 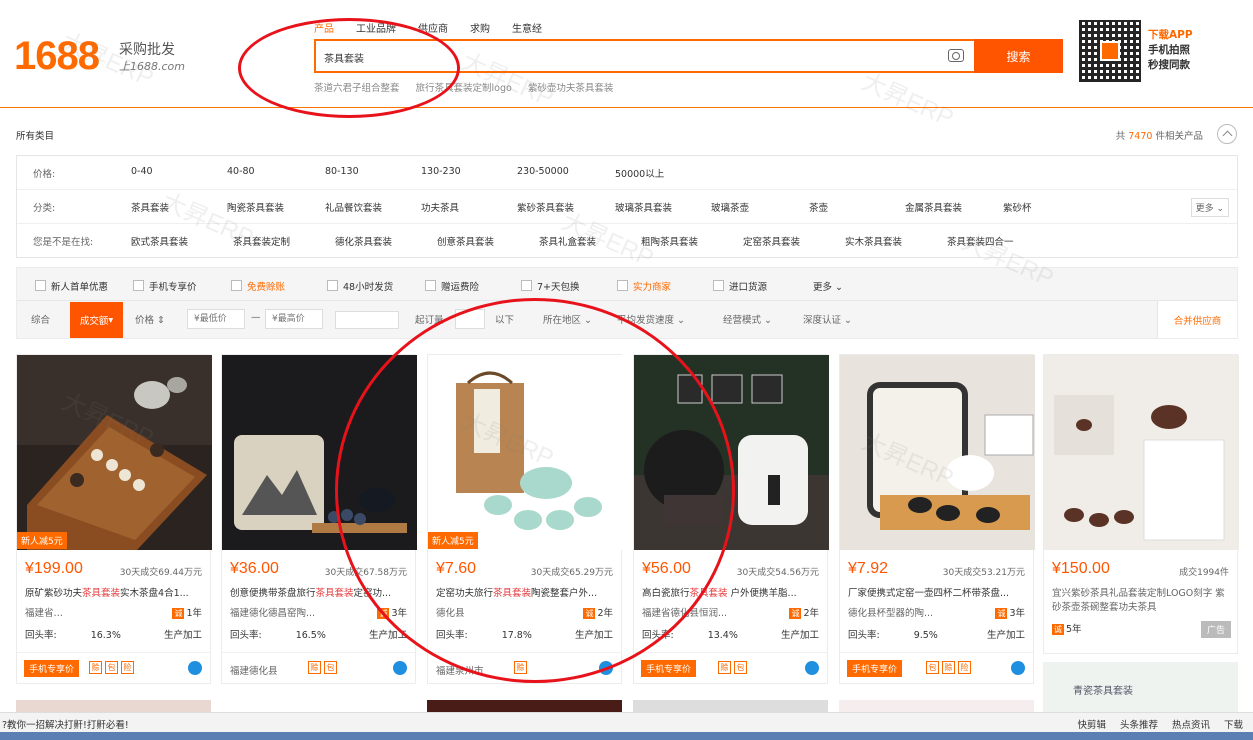 What do you see at coordinates (360, 286) in the screenshot?
I see `filter-checkbox: 48小时发货` at bounding box center [360, 286].